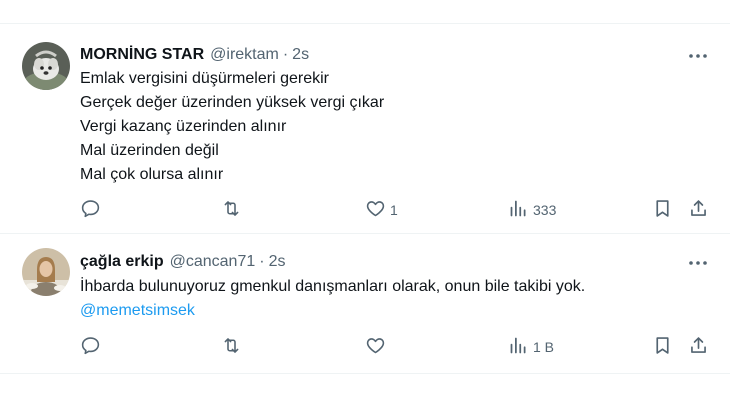  What do you see at coordinates (544, 347) in the screenshot?
I see `view-count: 1 B` at bounding box center [544, 347].